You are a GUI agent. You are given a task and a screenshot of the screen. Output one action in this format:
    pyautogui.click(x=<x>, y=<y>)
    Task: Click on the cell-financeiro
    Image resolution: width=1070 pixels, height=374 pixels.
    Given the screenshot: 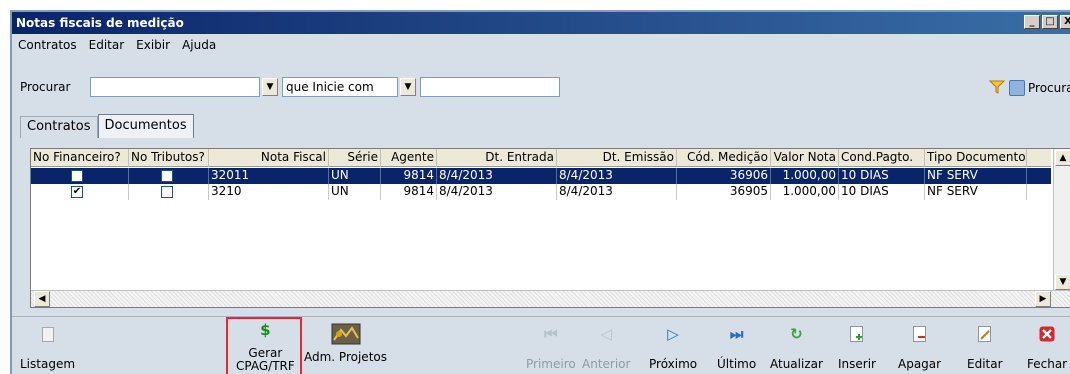 What is the action you would take?
    pyautogui.click(x=80, y=176)
    